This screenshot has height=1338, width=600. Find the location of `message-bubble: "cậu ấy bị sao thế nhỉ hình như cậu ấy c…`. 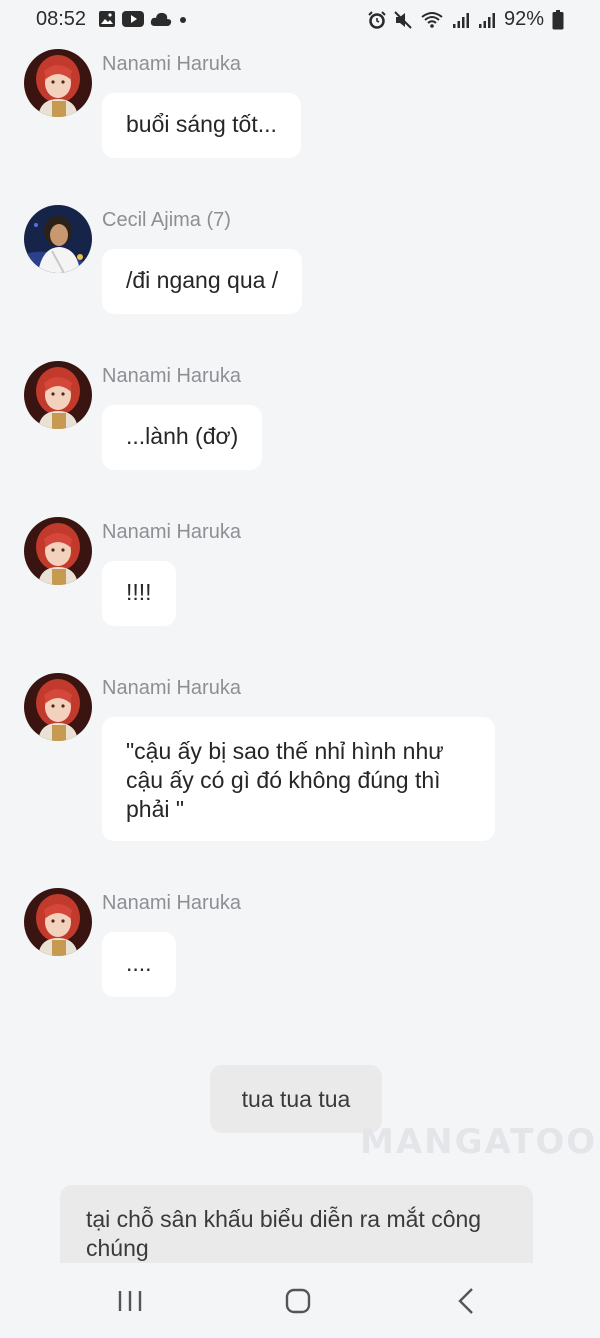

message-bubble: "cậu ấy bị sao thế nhỉ hình như cậu ấy c… is located at coordinates (298, 779).